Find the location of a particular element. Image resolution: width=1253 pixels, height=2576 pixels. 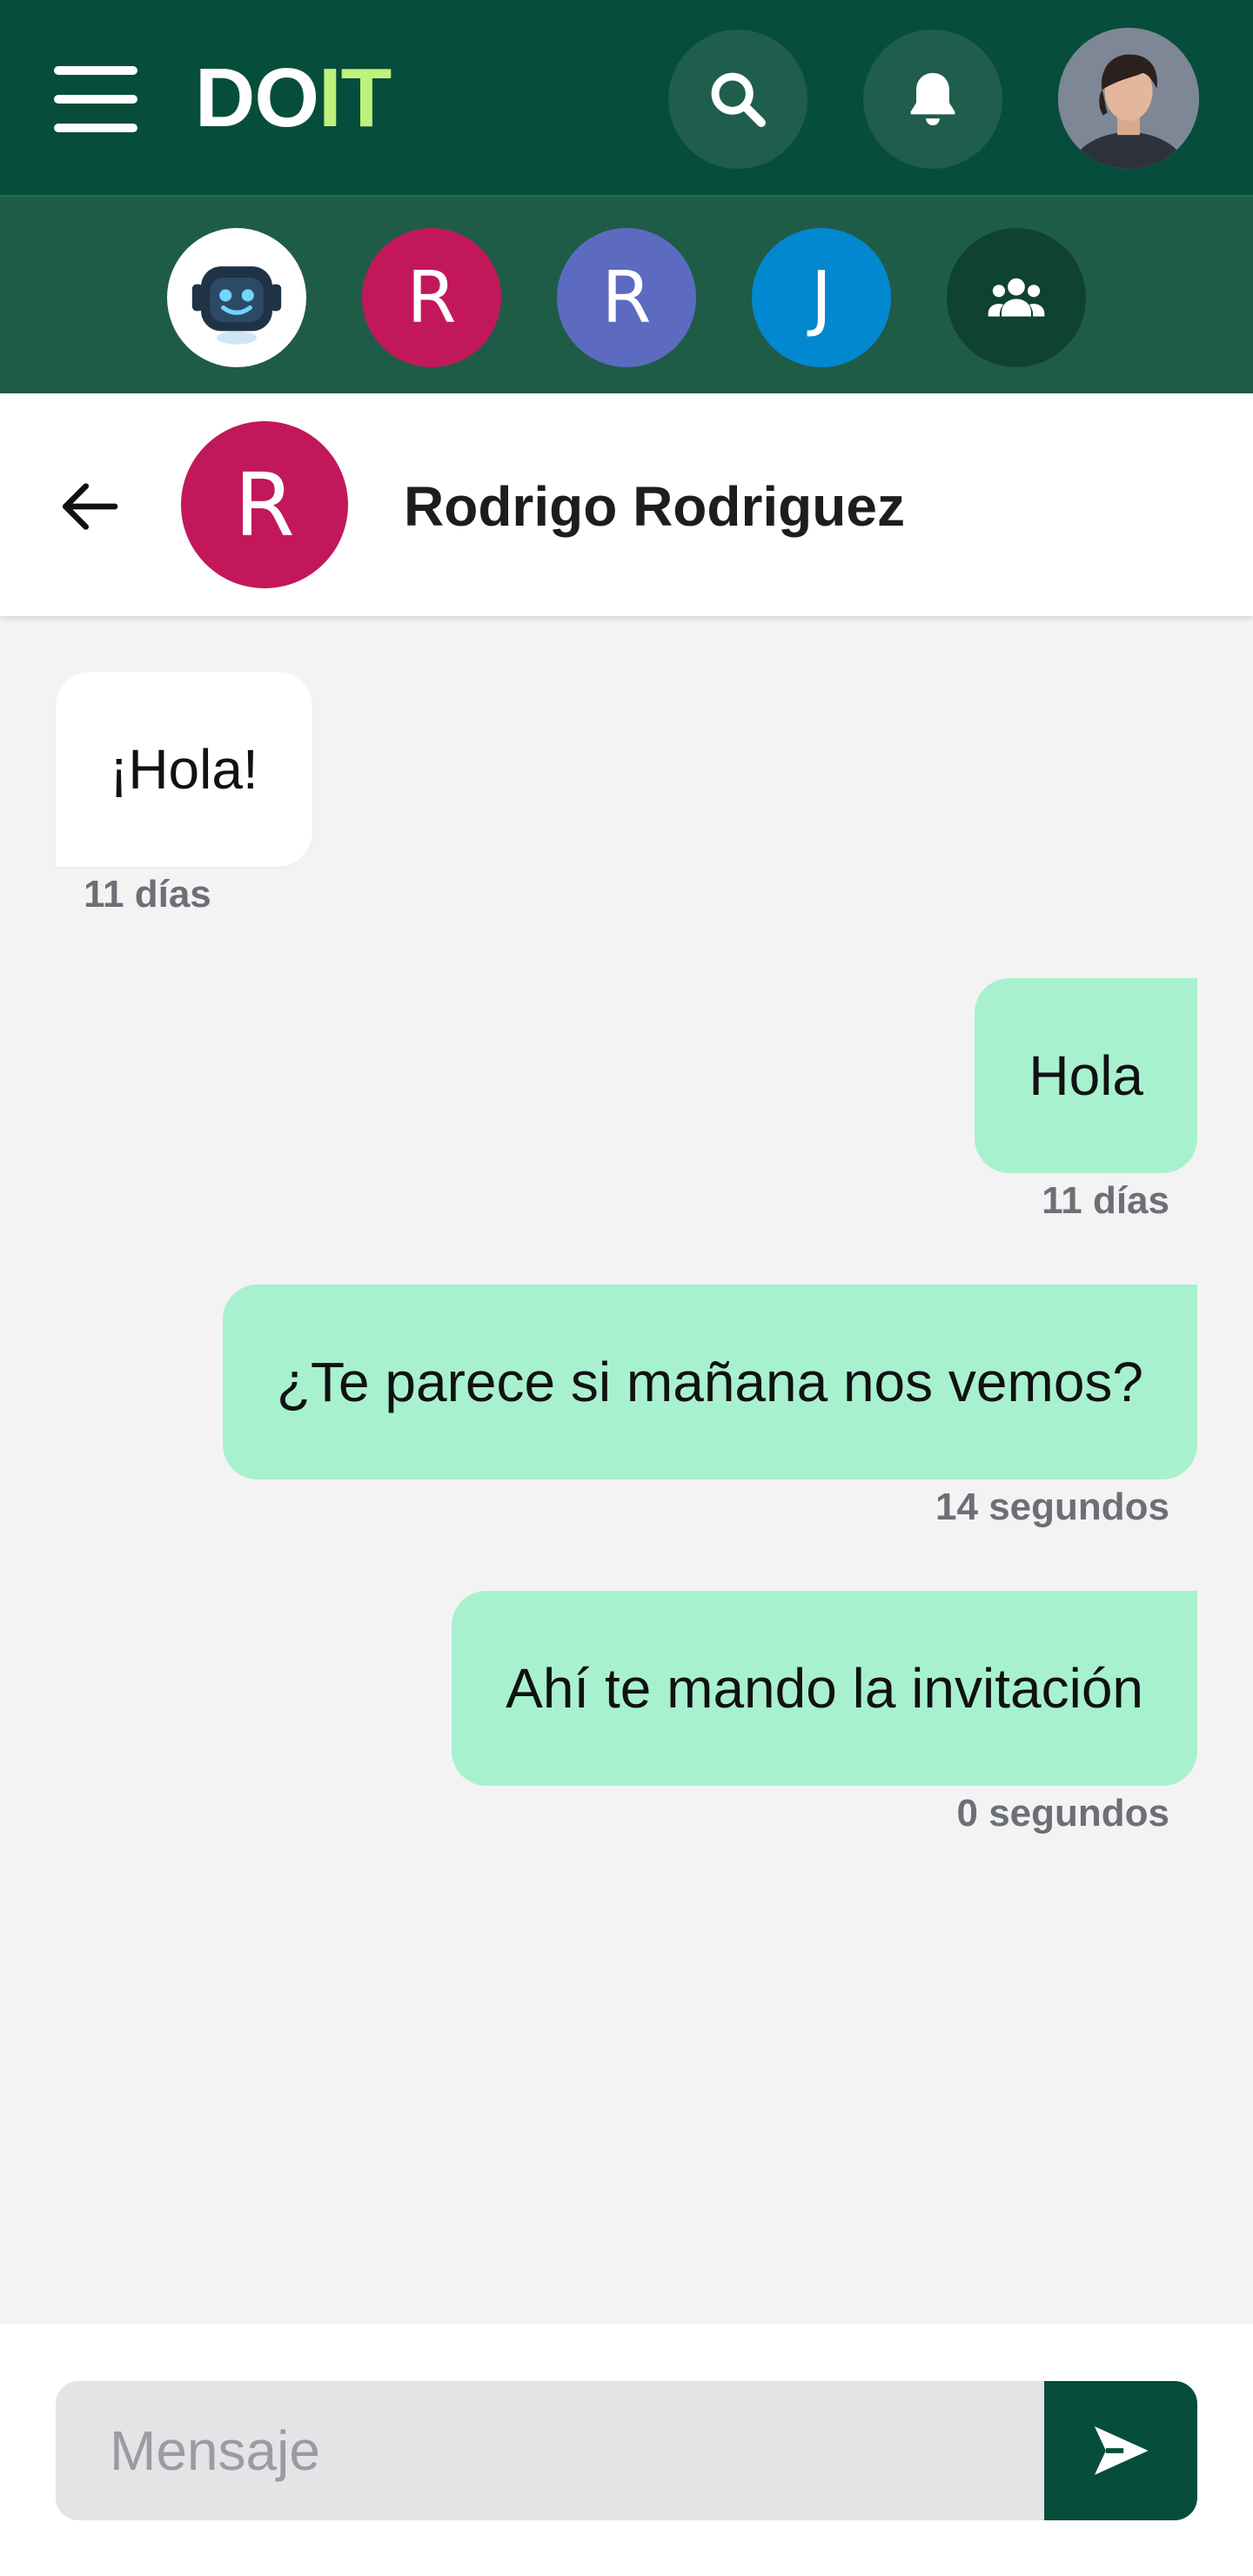

user-avatar is located at coordinates (1128, 98).